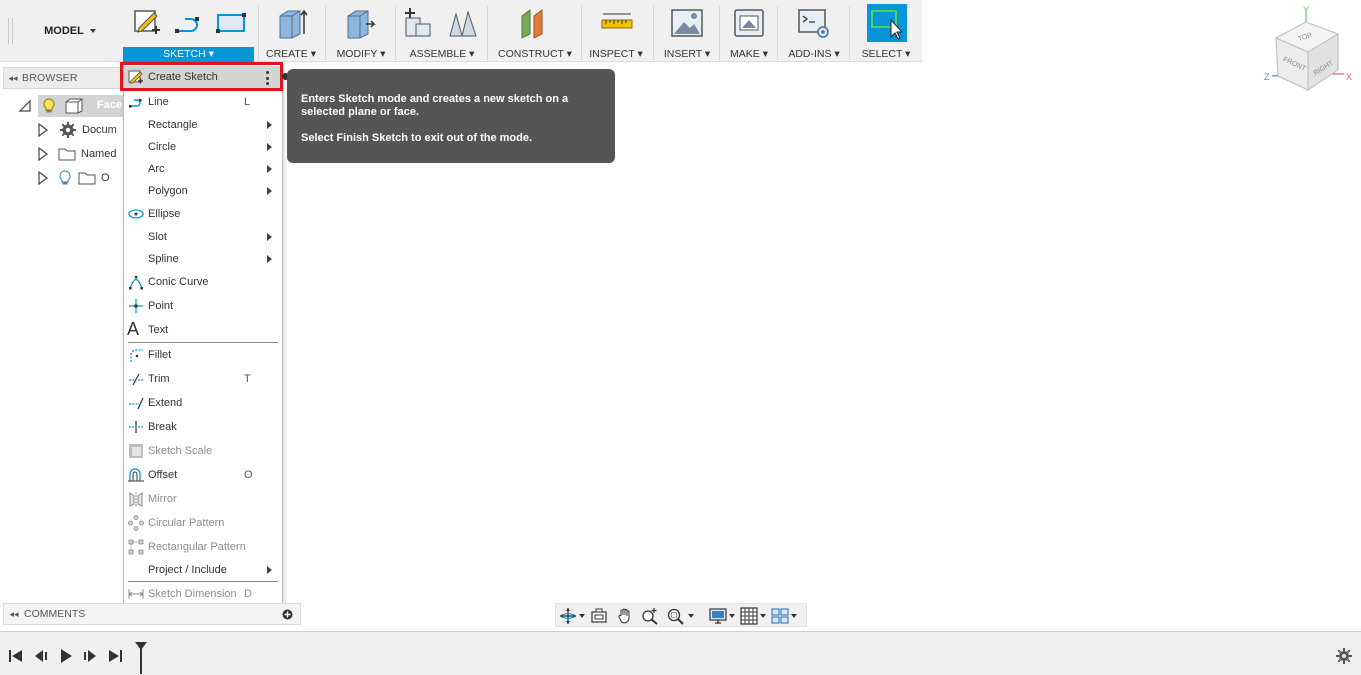 The width and height of the screenshot is (1361, 675). I want to click on modify-group-label: MODIFY ▾, so click(361, 55).